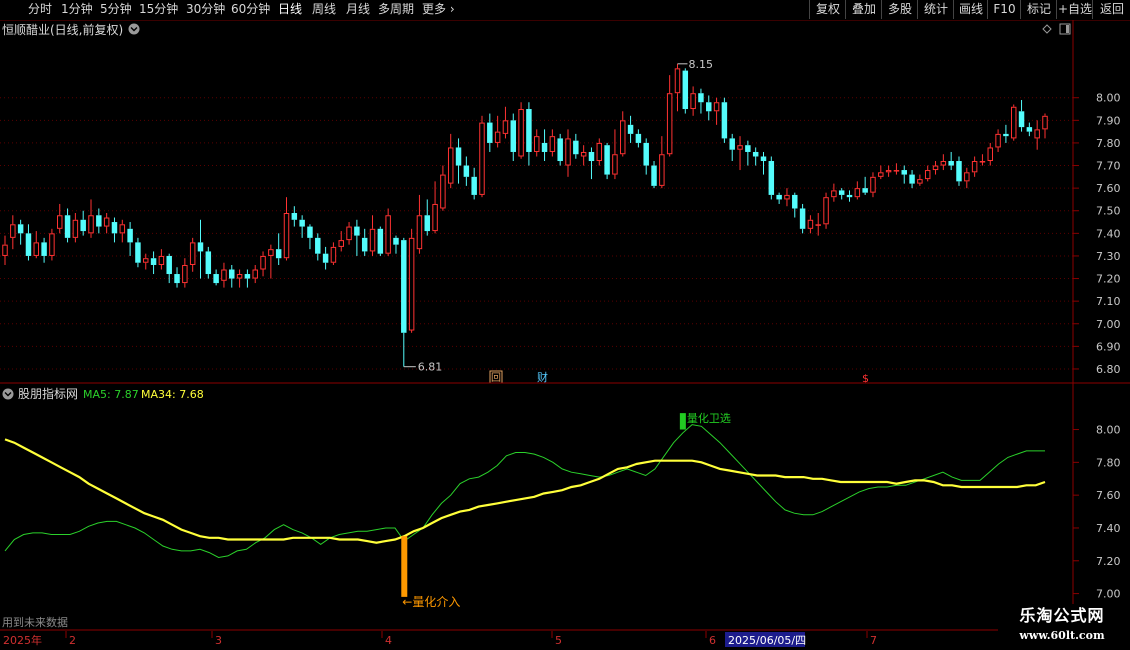 The height and width of the screenshot is (650, 1130). I want to click on period-tab-9: 多周期, so click(396, 9).